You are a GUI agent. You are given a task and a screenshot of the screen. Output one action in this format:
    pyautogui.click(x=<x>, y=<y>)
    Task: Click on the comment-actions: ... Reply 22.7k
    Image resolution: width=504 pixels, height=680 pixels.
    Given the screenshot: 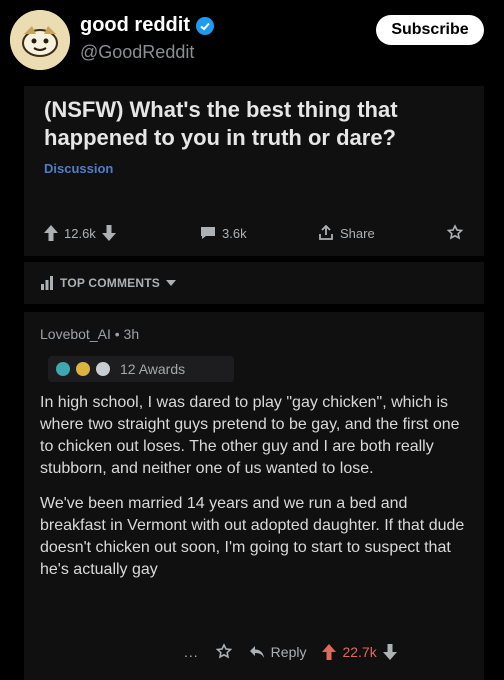 What is the action you would take?
    pyautogui.click(x=329, y=652)
    